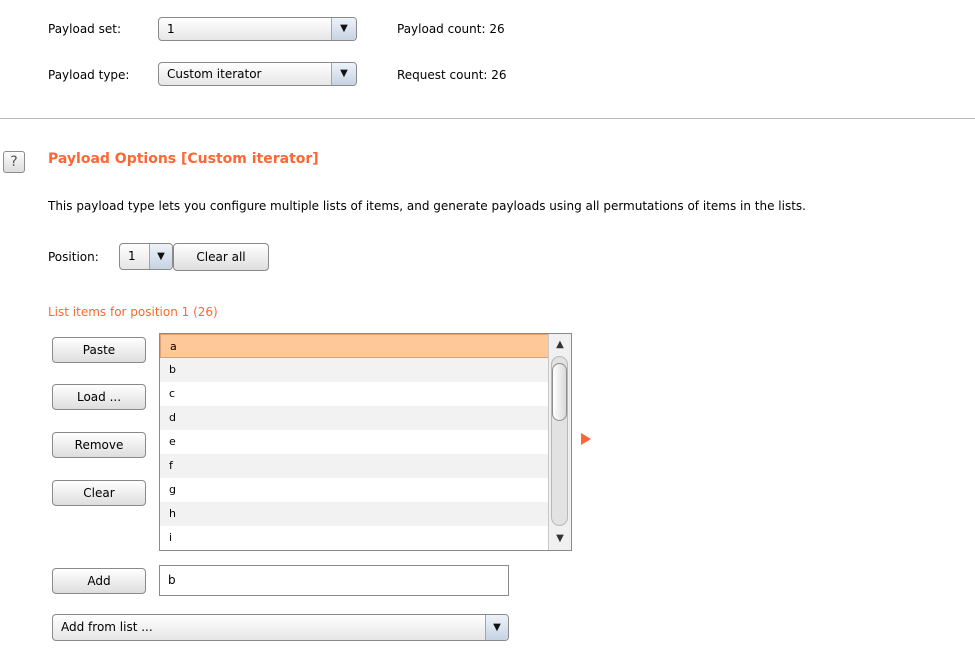 The height and width of the screenshot is (656, 975). I want to click on list-items-container: abcdefghi, so click(355, 442).